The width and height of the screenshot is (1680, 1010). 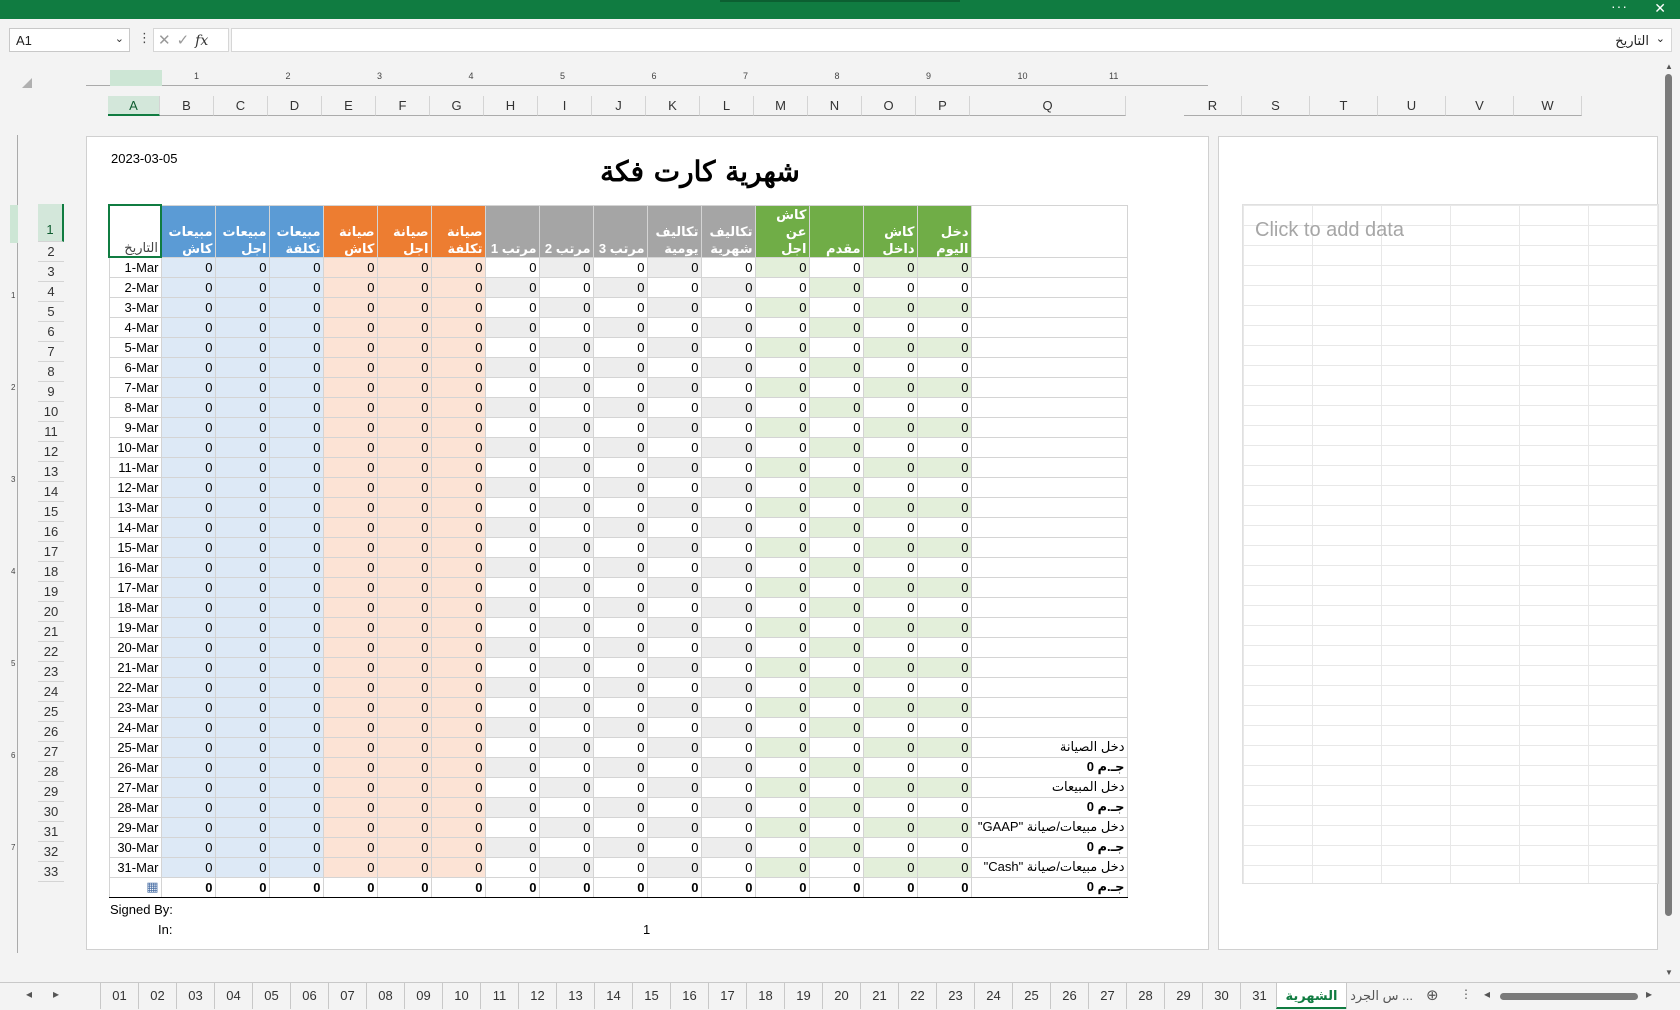 What do you see at coordinates (1660, 8) in the screenshot?
I see `close-icon: ✕` at bounding box center [1660, 8].